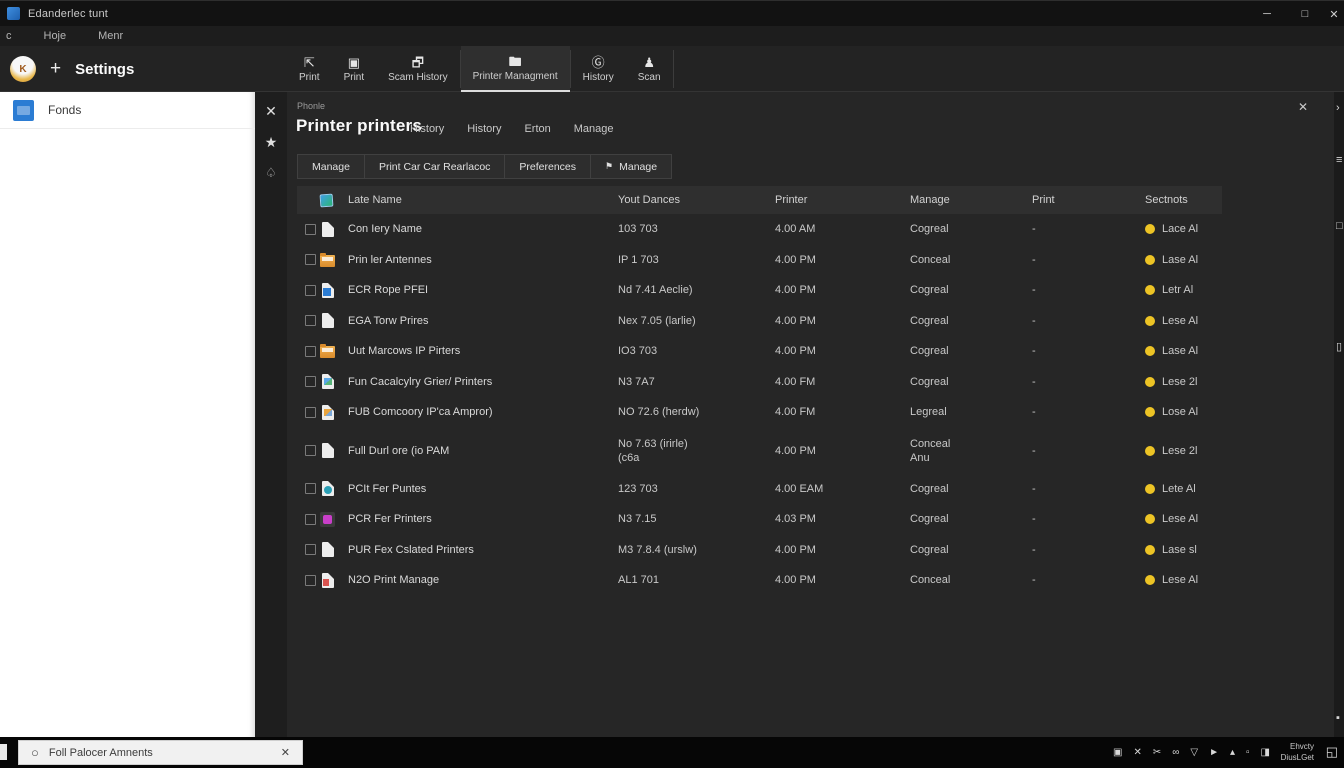  What do you see at coordinates (1332, 752) in the screenshot?
I see `show-desktop-icon: ◱` at bounding box center [1332, 752].